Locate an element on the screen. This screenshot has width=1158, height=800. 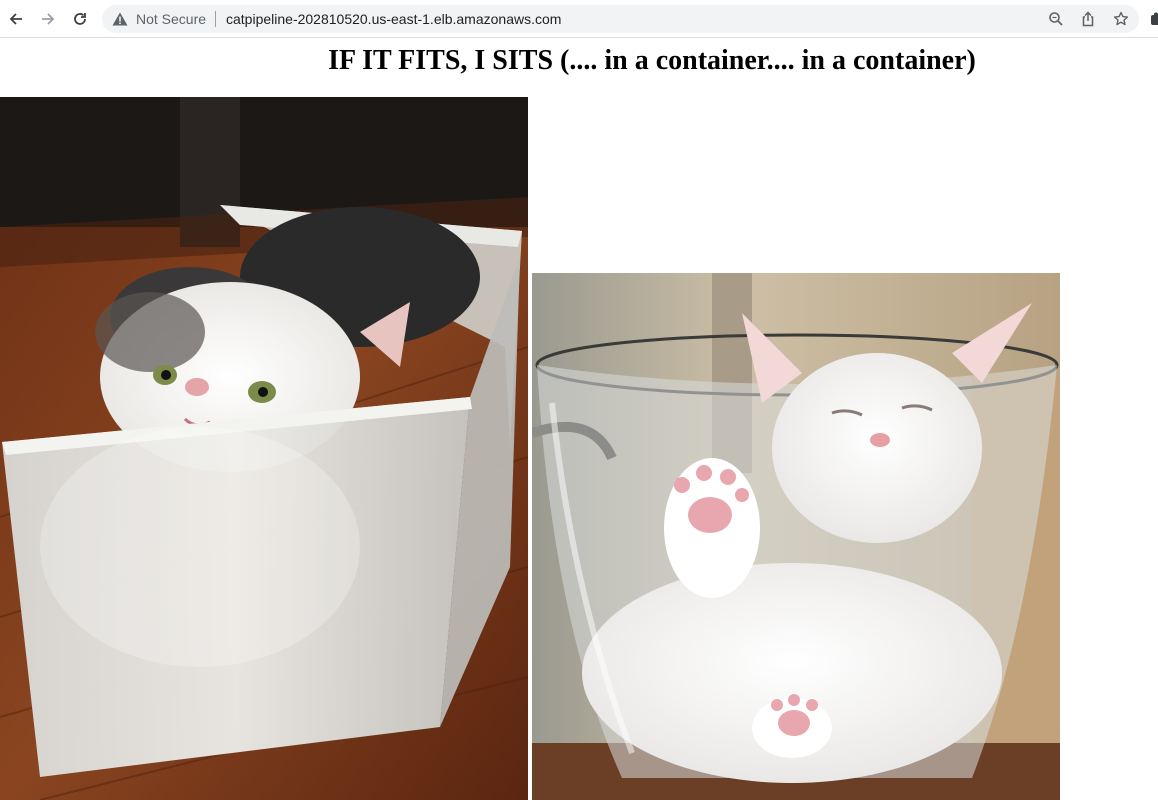
forward-arrow-icon is located at coordinates (48, 19).